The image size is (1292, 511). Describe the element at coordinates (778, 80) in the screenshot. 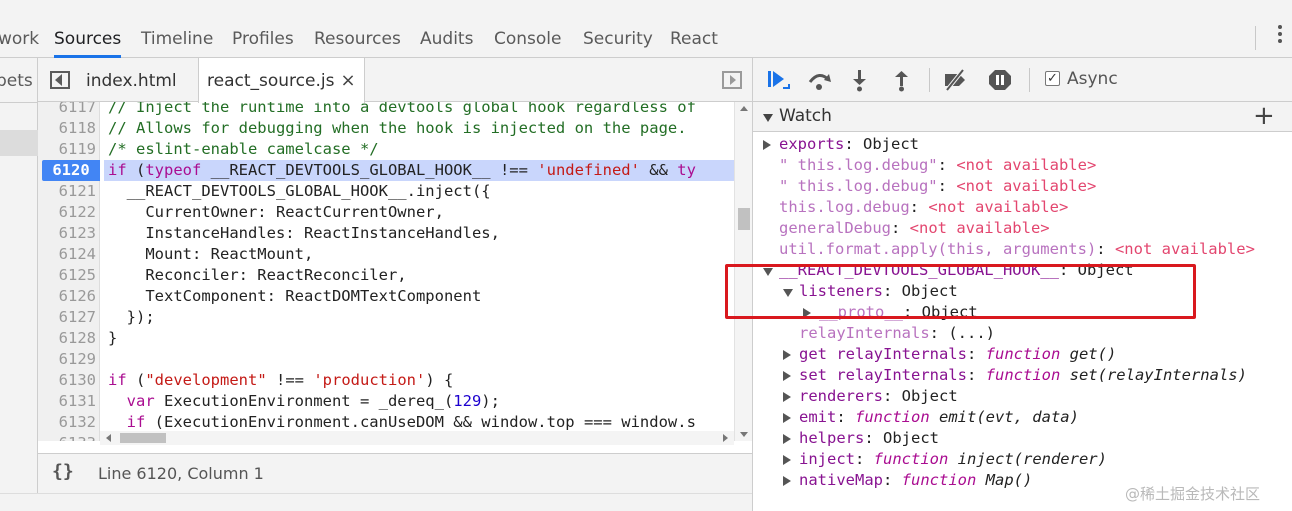

I see `resume-icon` at that location.